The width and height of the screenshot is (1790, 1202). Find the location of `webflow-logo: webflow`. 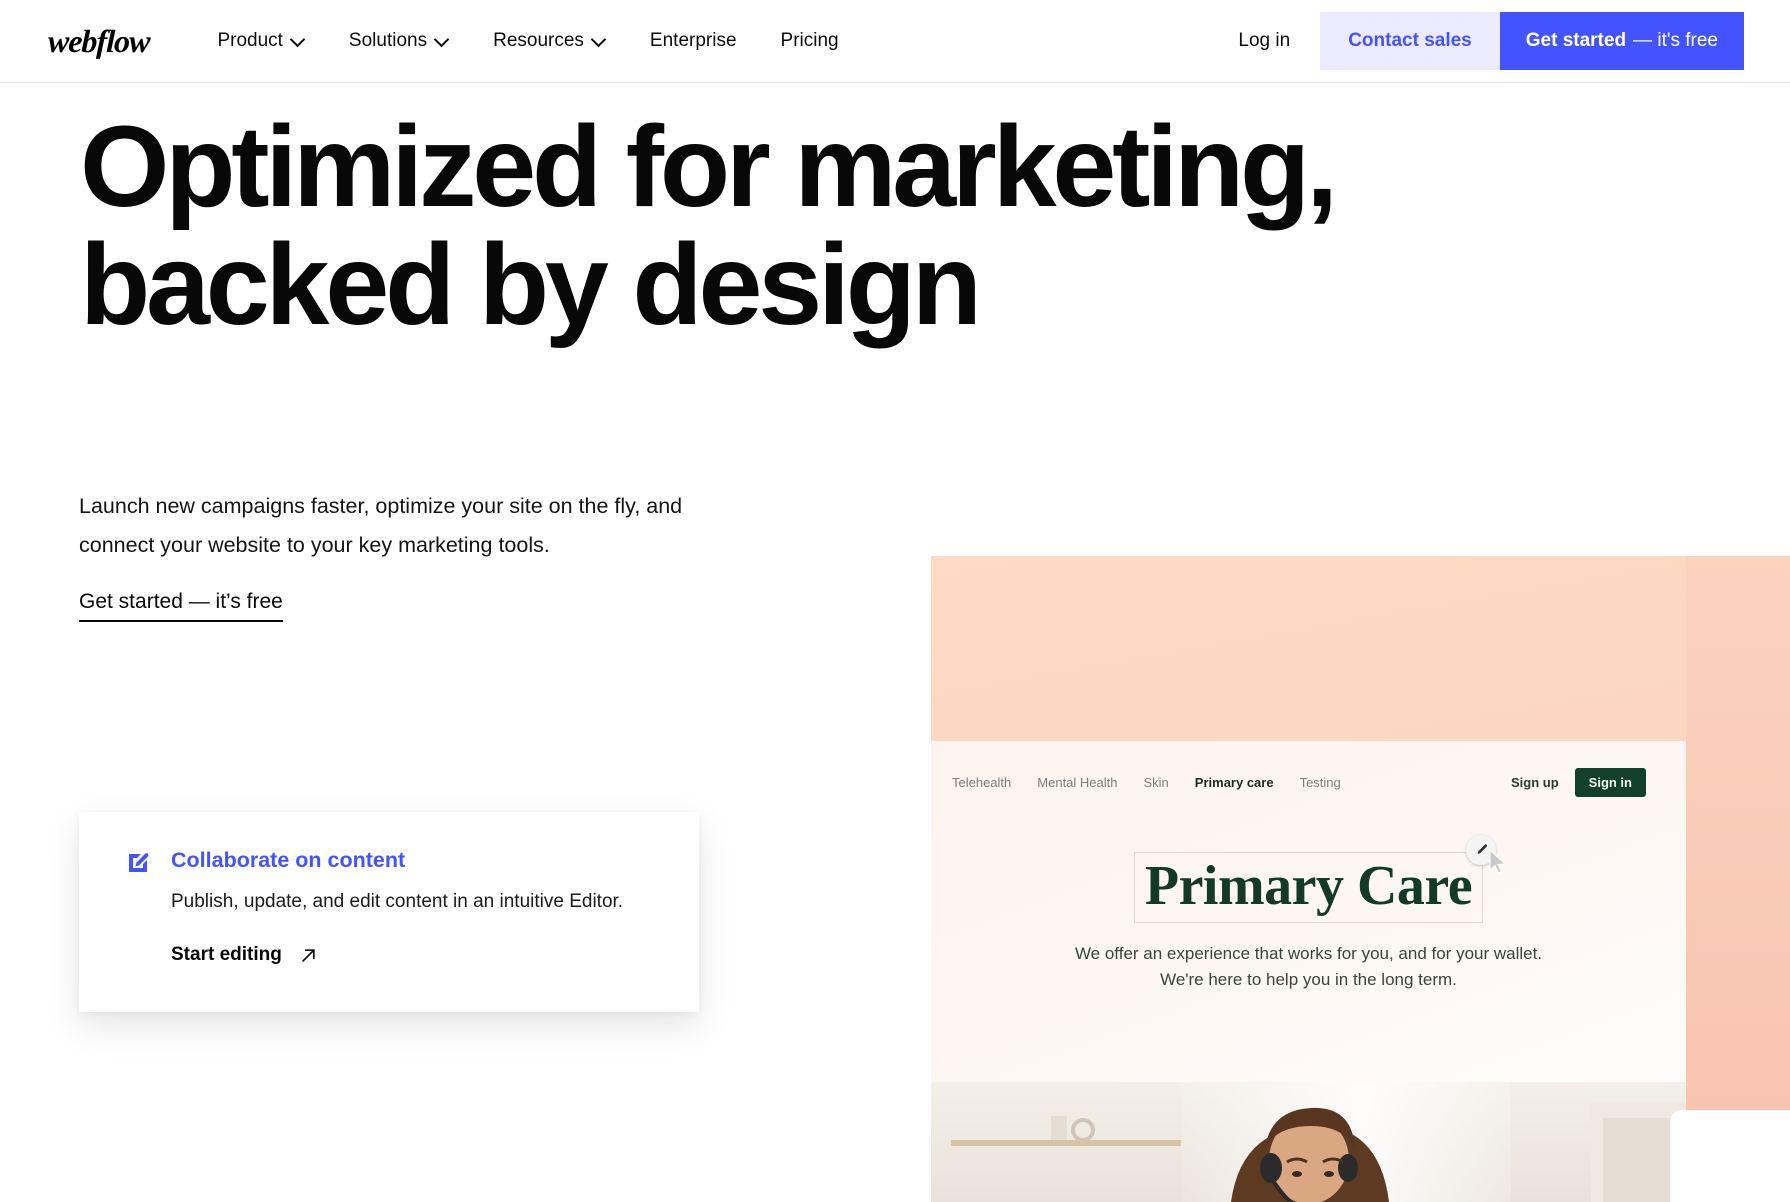

webflow-logo: webflow is located at coordinates (98, 41).